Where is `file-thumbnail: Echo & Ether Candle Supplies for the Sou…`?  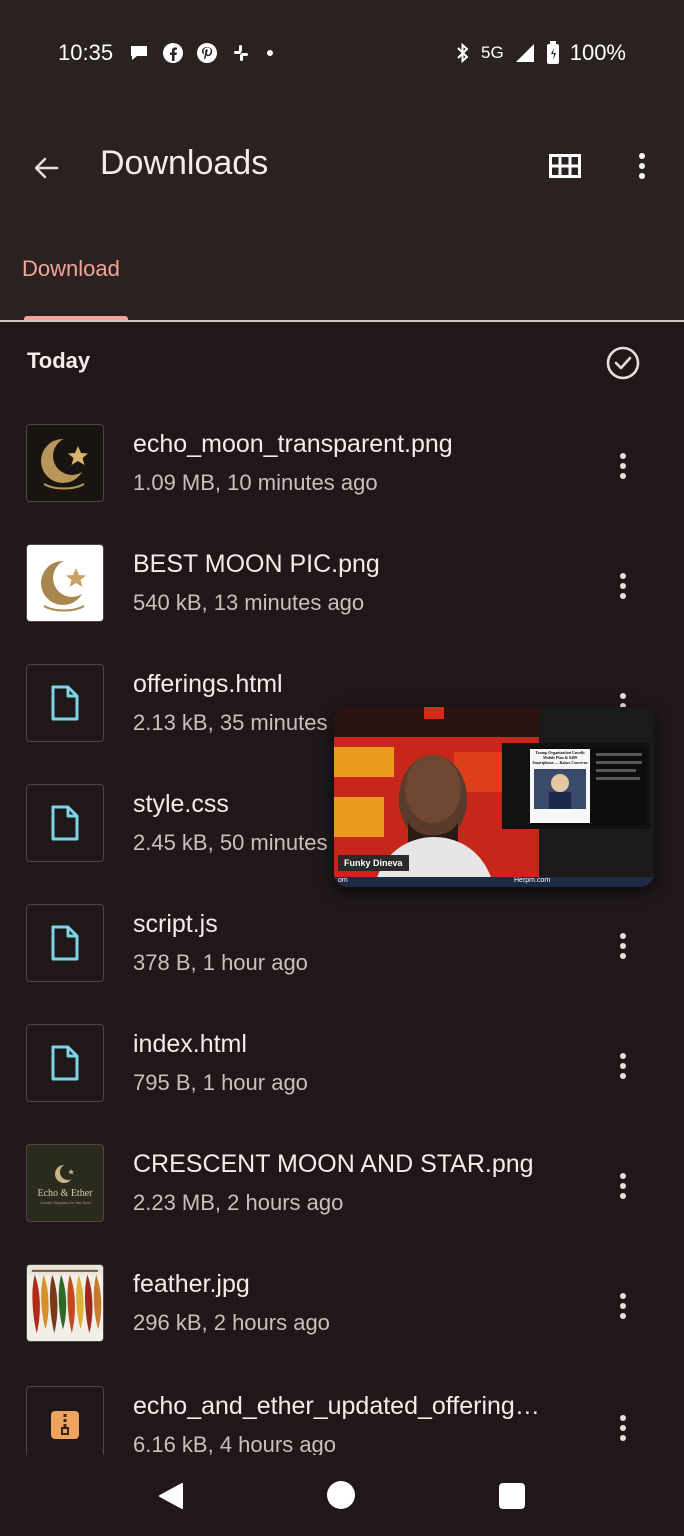
file-thumbnail: Echo & Ether Candle Supplies for the Sou… is located at coordinates (65, 1183).